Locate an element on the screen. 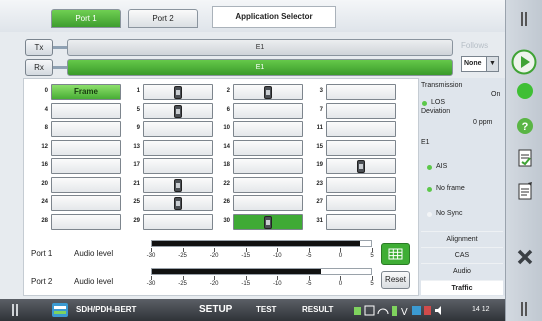 The width and height of the screenshot is (542, 321). bottom-grip-icon is located at coordinates (15, 310).